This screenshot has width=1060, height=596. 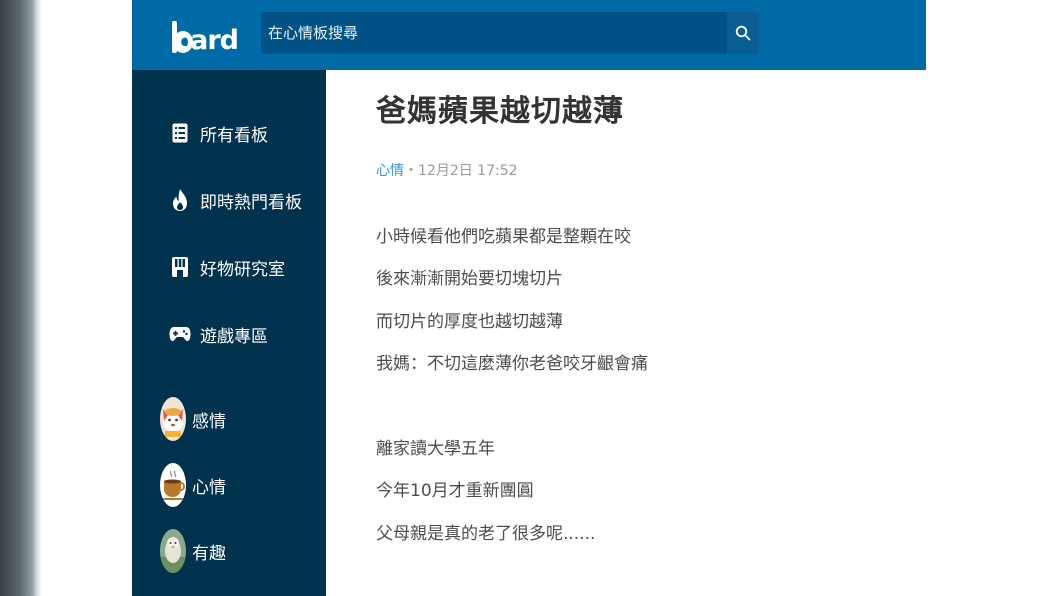 What do you see at coordinates (435, 449) in the screenshot?
I see `post-body-line: 離家讀大學五年` at bounding box center [435, 449].